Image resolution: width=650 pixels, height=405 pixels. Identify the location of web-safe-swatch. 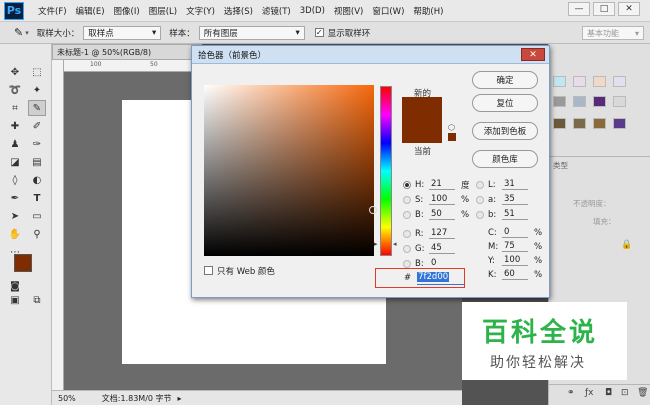
(452, 137).